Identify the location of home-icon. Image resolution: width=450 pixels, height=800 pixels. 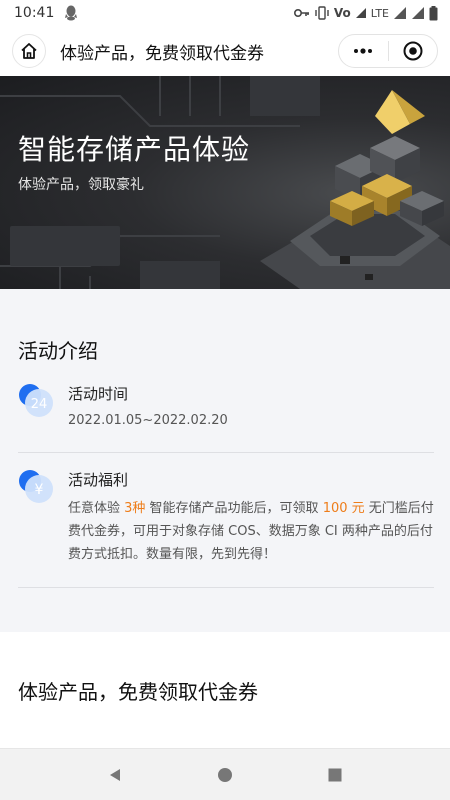
(29, 51).